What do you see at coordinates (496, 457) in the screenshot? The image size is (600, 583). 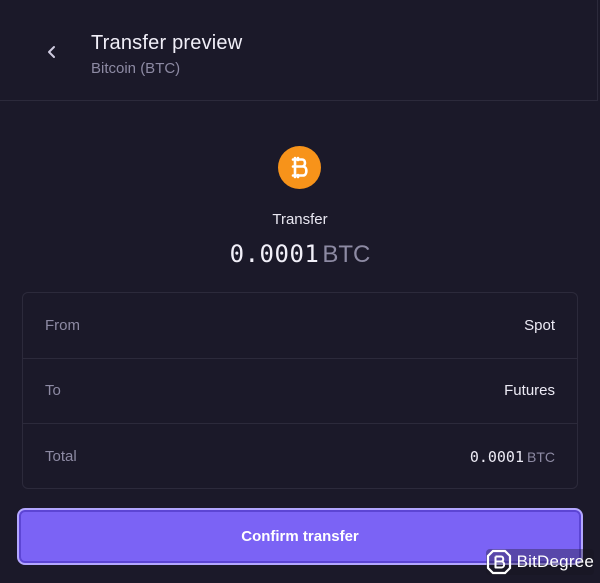 I see `total-amount: 0.0001` at bounding box center [496, 457].